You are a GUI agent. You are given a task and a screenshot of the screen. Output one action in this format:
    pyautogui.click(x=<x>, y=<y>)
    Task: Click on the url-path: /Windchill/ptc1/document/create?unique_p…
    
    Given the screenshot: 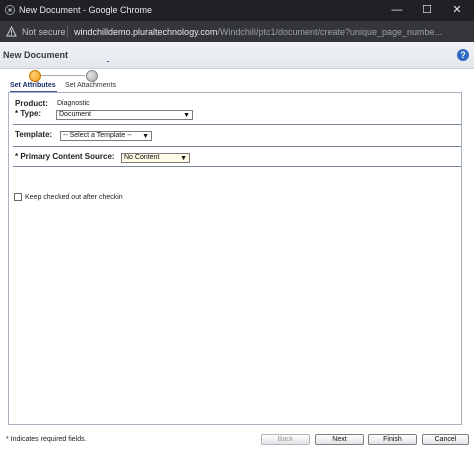 What is the action you would take?
    pyautogui.click(x=330, y=32)
    